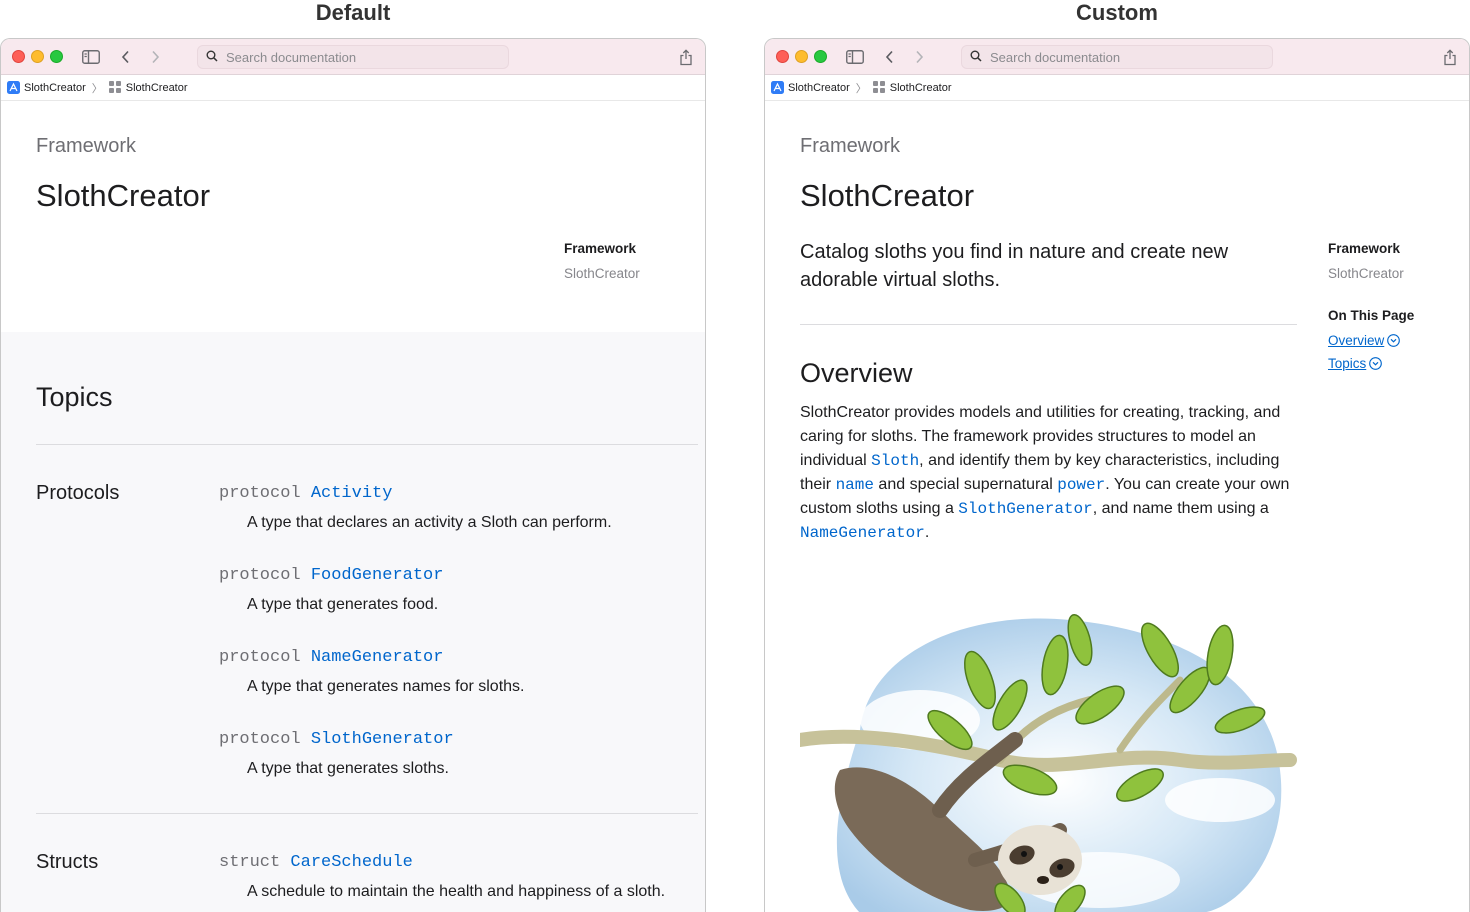 This screenshot has width=1470, height=912. I want to click on caption-default: Default, so click(353, 12).